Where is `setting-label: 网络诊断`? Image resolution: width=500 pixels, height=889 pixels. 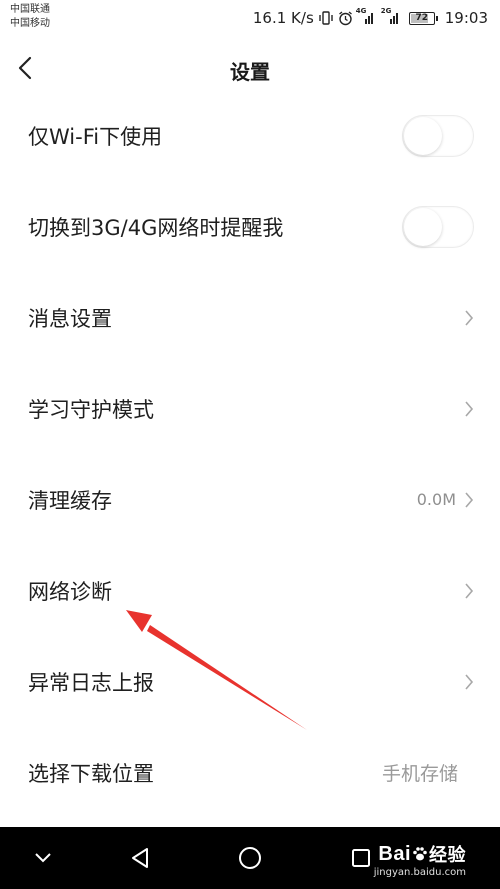 setting-label: 网络诊断 is located at coordinates (70, 591).